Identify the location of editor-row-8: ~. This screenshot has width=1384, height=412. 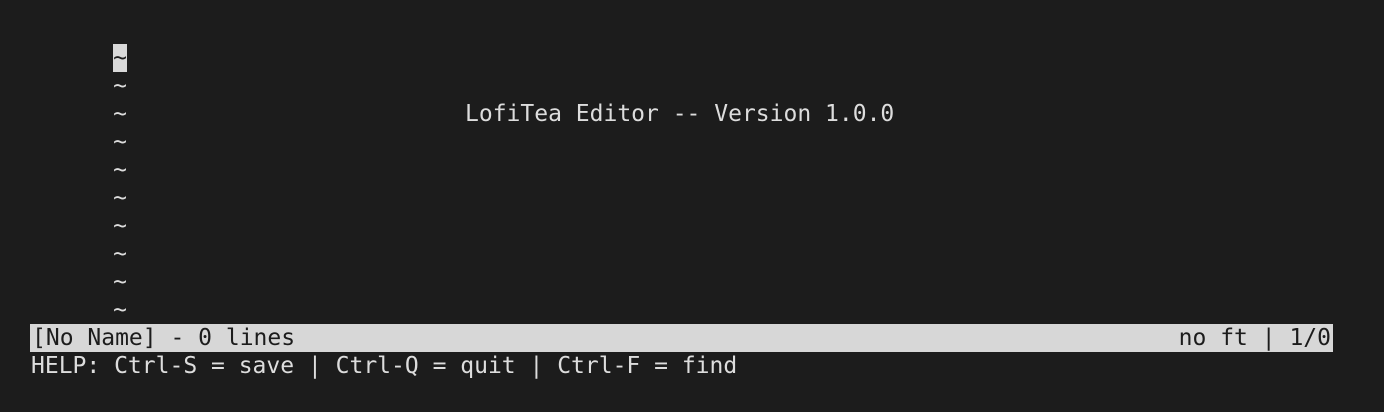
(682, 239).